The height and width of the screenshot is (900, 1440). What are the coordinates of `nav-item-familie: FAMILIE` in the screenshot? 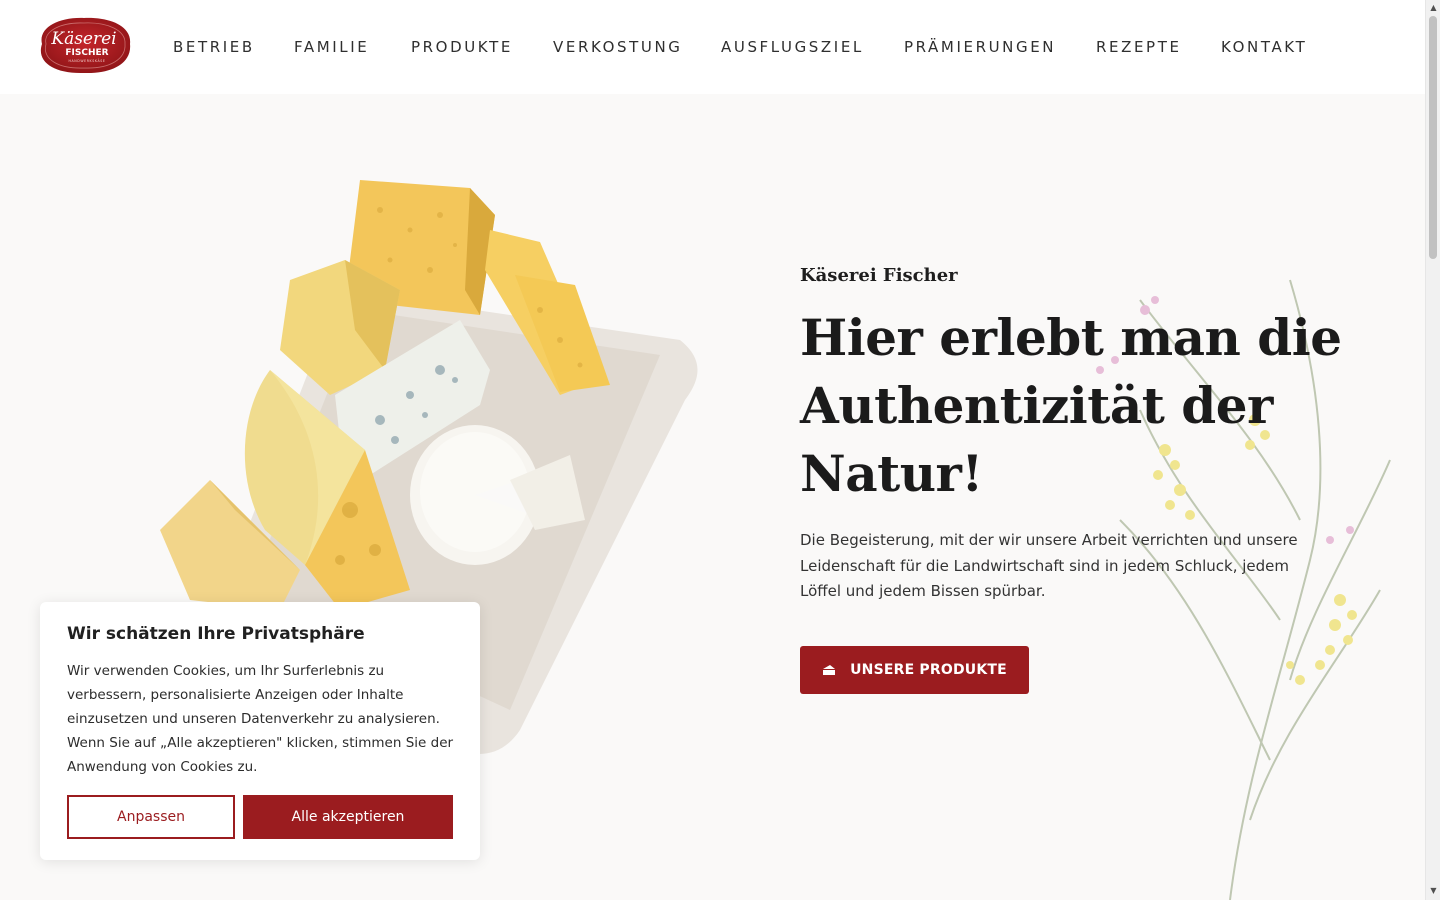 It's located at (331, 47).